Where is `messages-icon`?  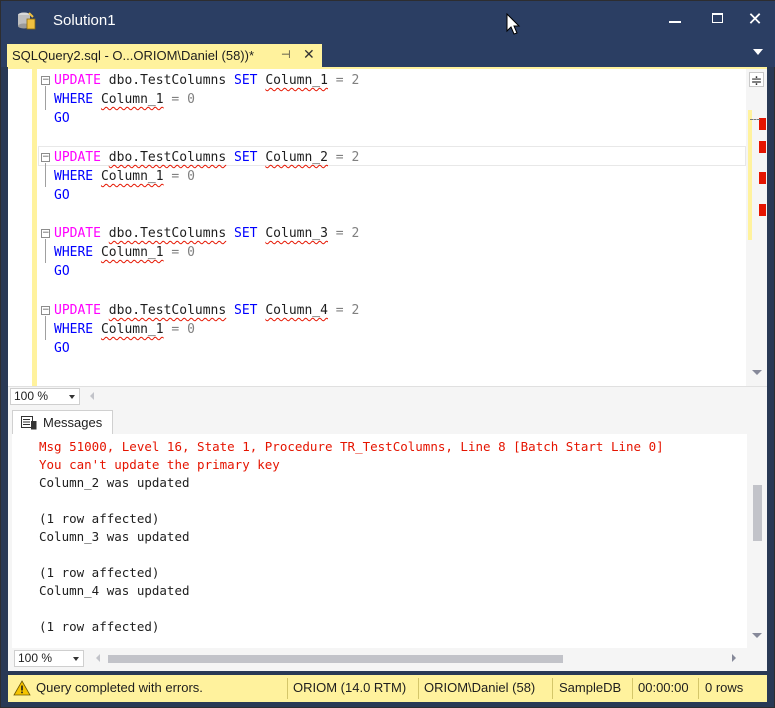 messages-icon is located at coordinates (29, 423).